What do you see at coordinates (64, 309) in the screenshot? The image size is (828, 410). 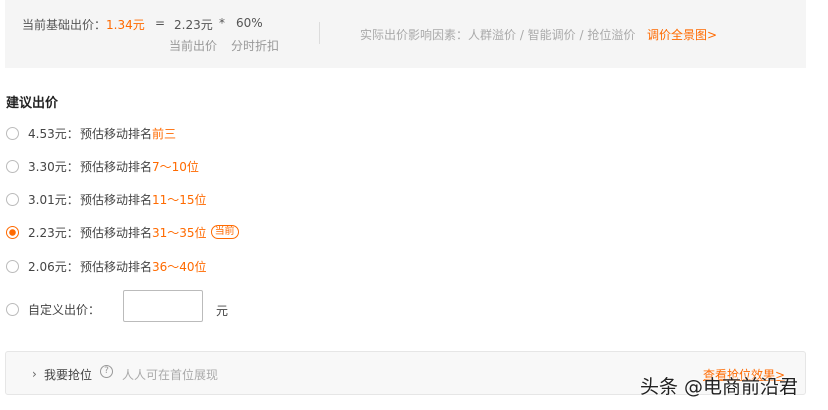 I see `custom-bid-label: 自定义出价：` at bounding box center [64, 309].